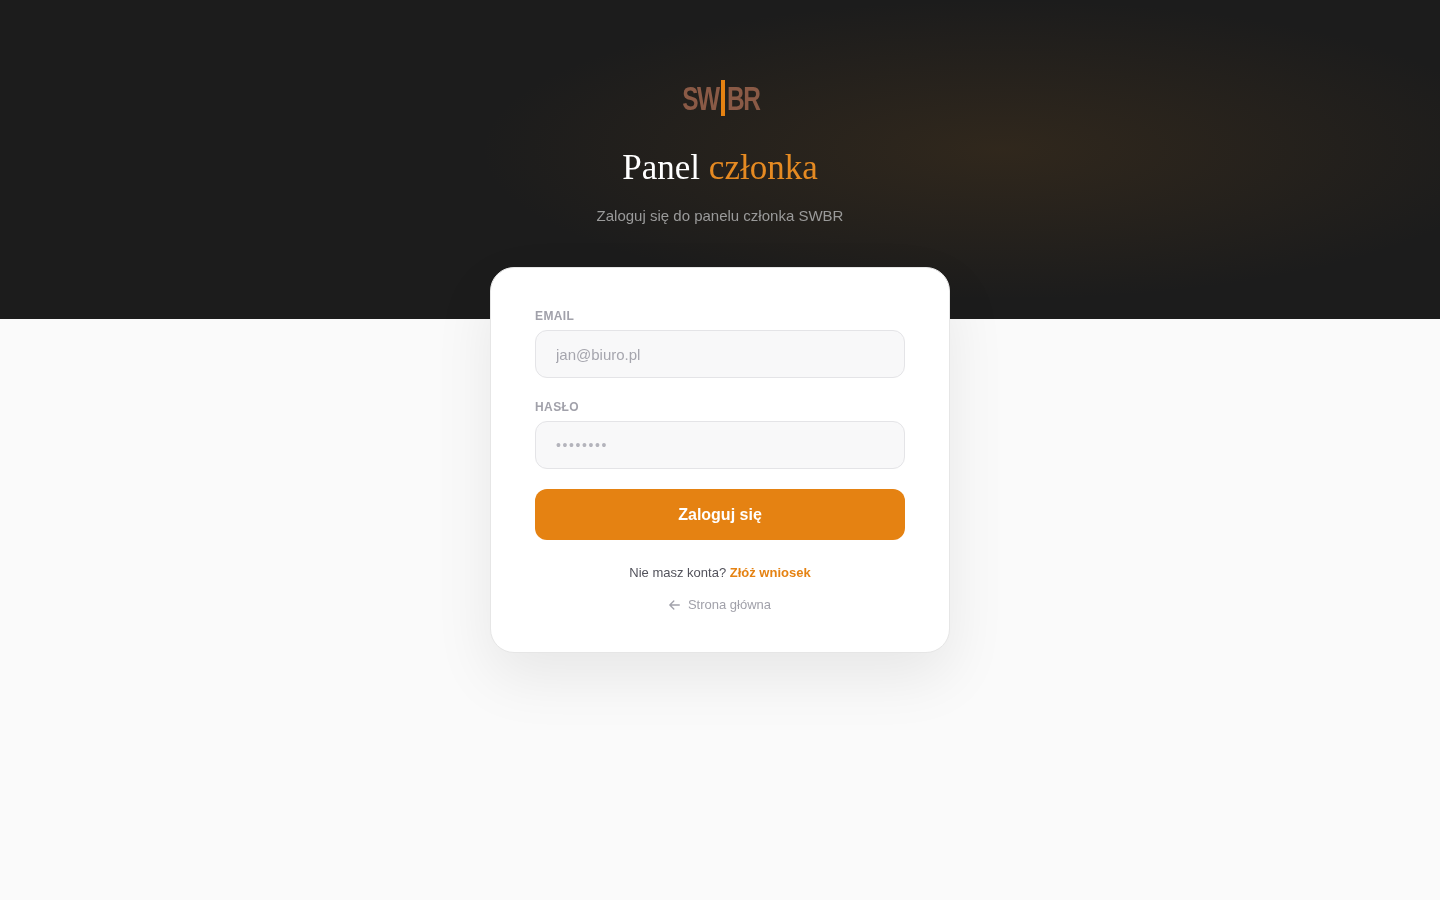 The height and width of the screenshot is (900, 1440). I want to click on home-link: Strona główna, so click(720, 605).